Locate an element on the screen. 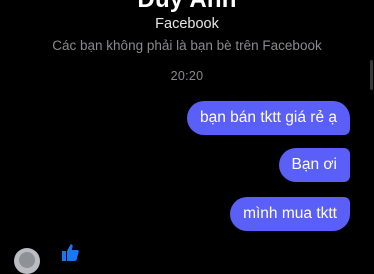 This screenshot has width=374, height=274. contact-source: Facebook is located at coordinates (187, 24).